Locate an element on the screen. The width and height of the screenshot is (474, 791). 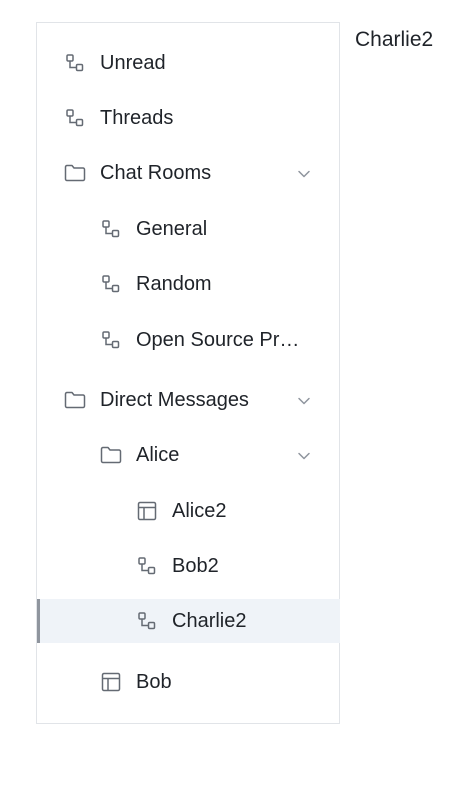
tree-item-unread: Unread is located at coordinates (188, 63).